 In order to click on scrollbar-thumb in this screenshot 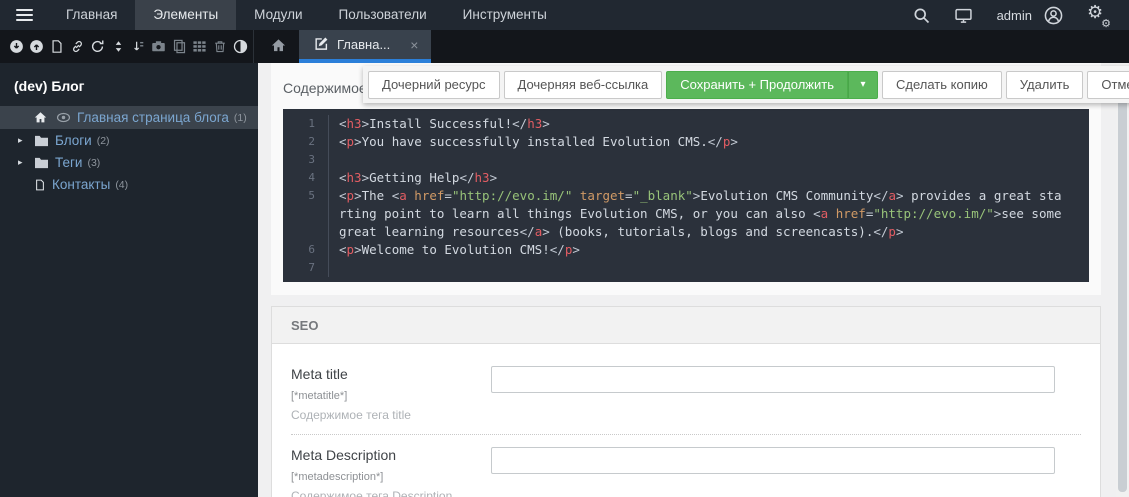, I will do `click(1122, 280)`.